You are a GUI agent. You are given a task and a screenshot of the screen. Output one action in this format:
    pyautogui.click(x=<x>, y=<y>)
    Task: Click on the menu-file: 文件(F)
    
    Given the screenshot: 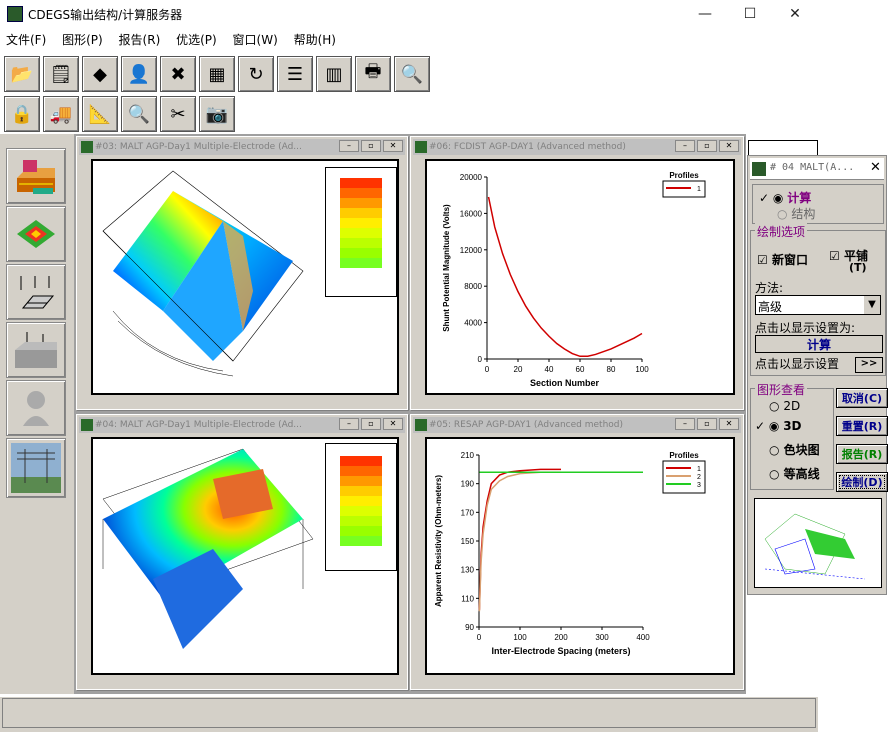 What is the action you would take?
    pyautogui.click(x=26, y=39)
    